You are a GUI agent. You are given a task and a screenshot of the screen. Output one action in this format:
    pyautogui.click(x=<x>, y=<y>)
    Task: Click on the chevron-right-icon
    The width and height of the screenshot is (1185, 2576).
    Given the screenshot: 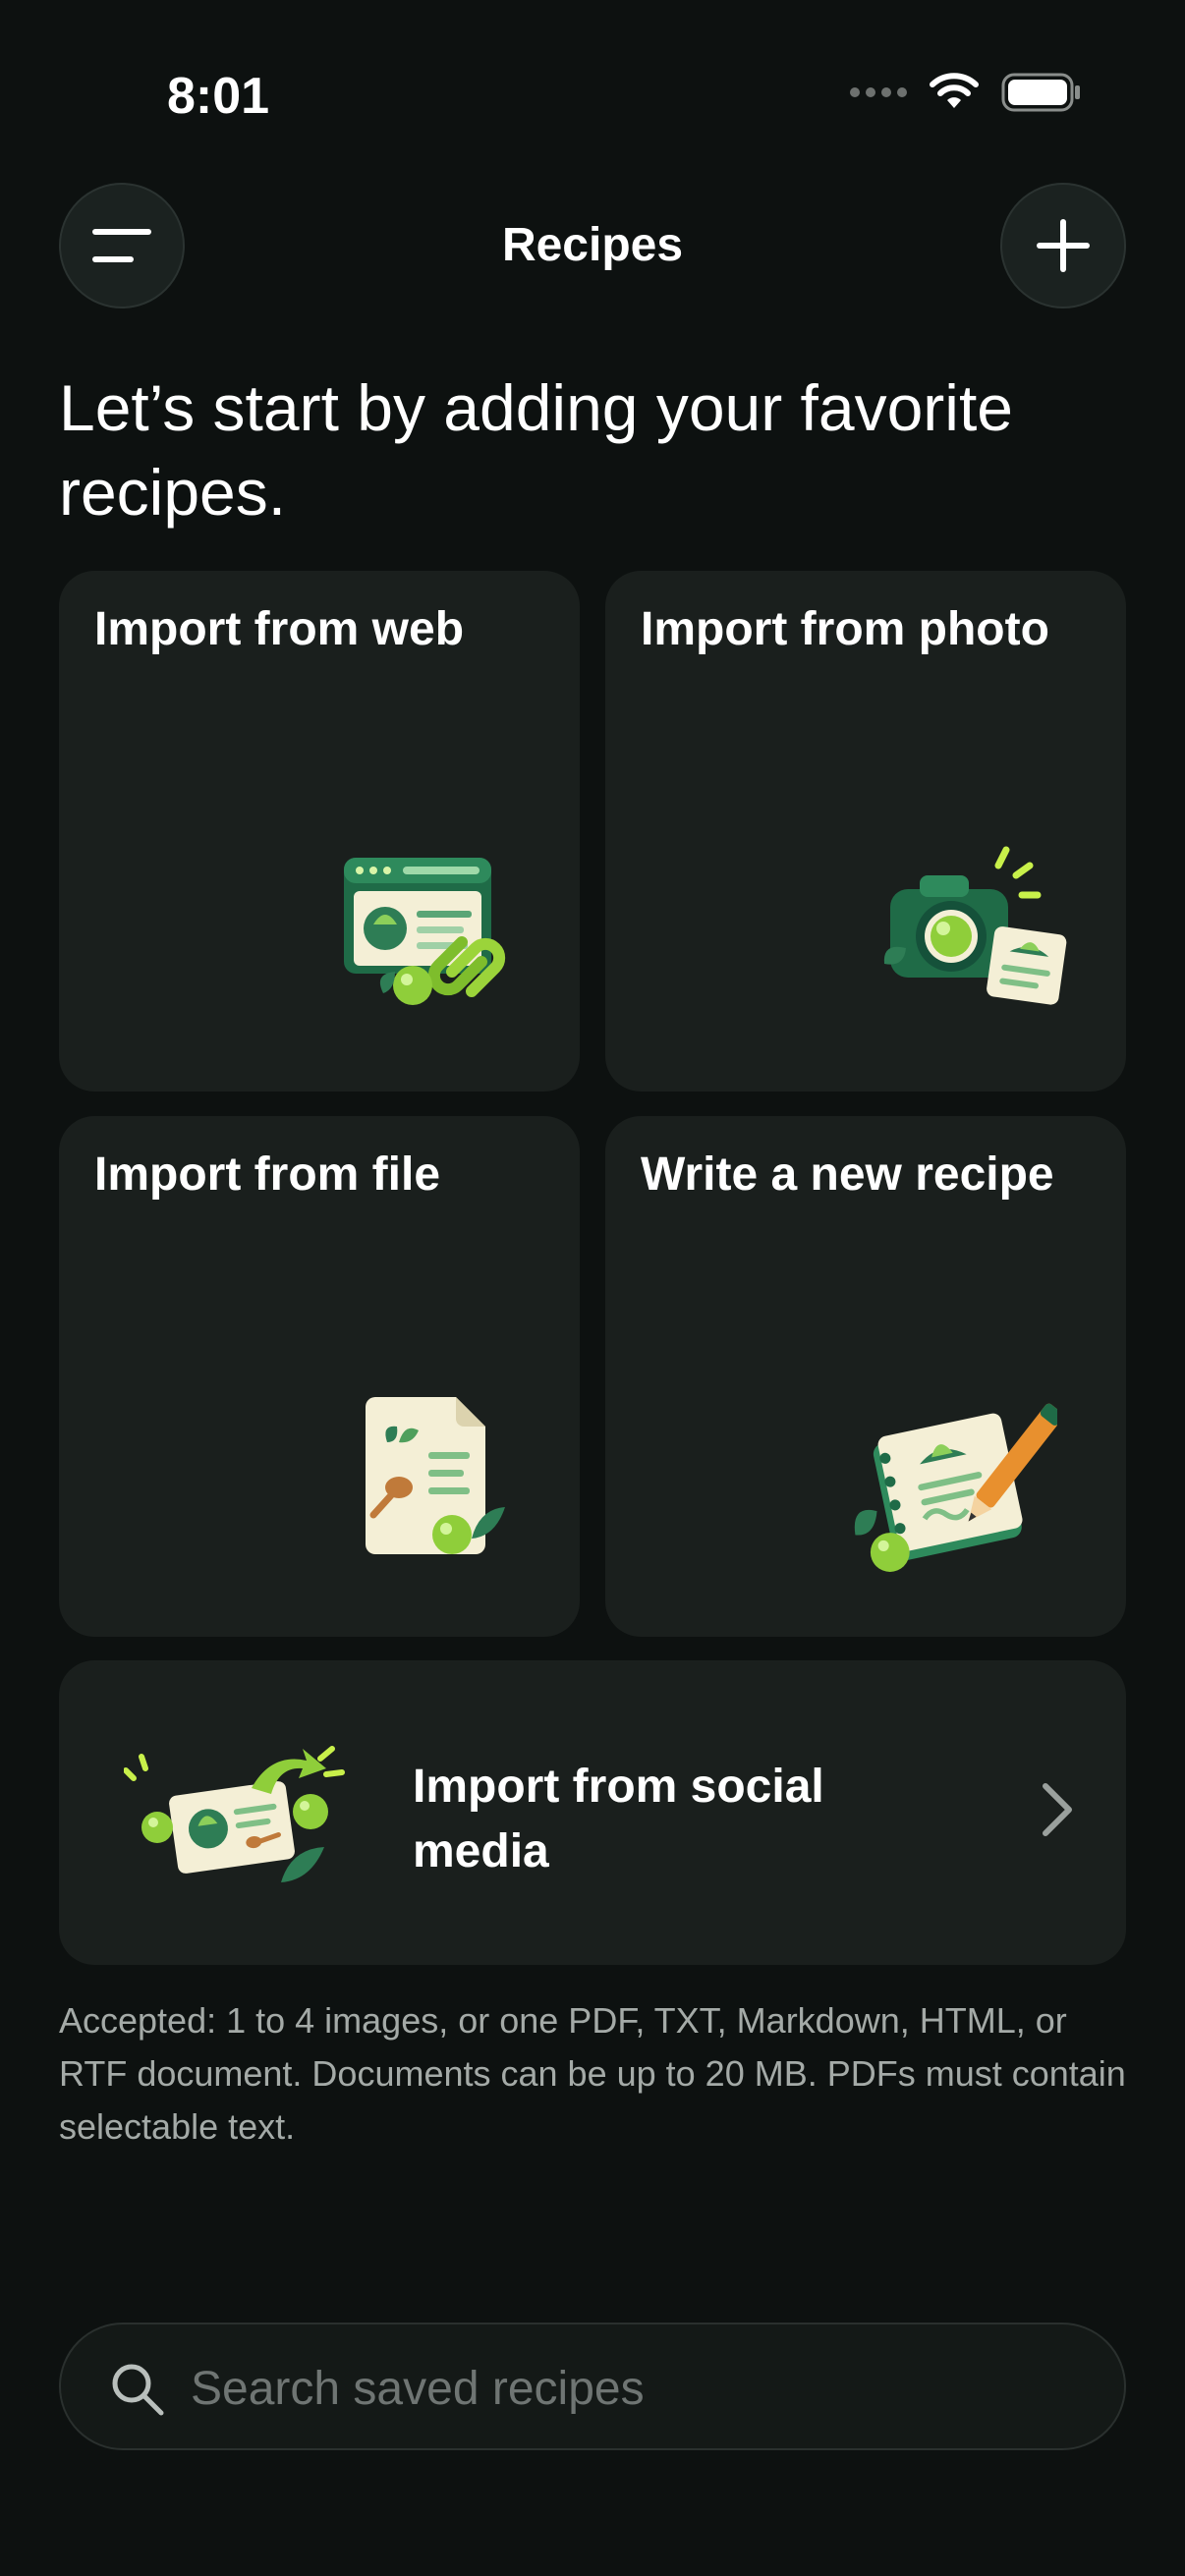 What is the action you would take?
    pyautogui.click(x=1057, y=1809)
    